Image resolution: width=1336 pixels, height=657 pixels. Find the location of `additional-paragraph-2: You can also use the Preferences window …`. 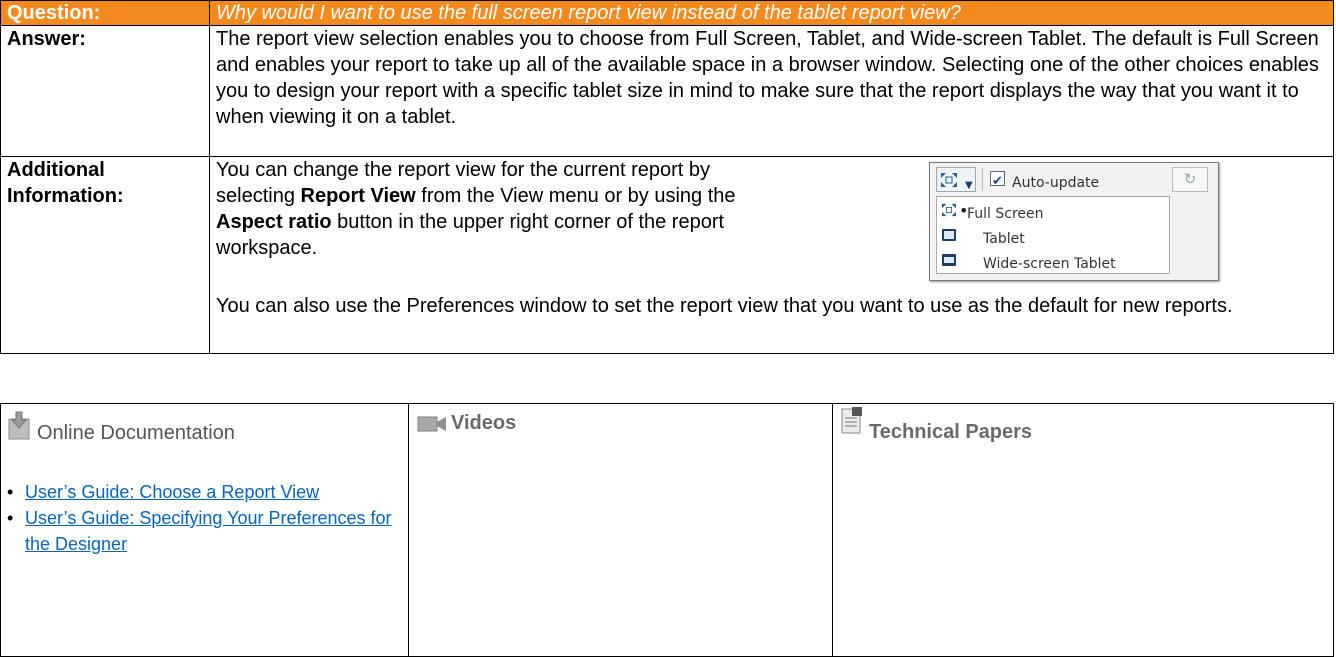

additional-paragraph-2: You can also use the Preferences window … is located at coordinates (724, 306).